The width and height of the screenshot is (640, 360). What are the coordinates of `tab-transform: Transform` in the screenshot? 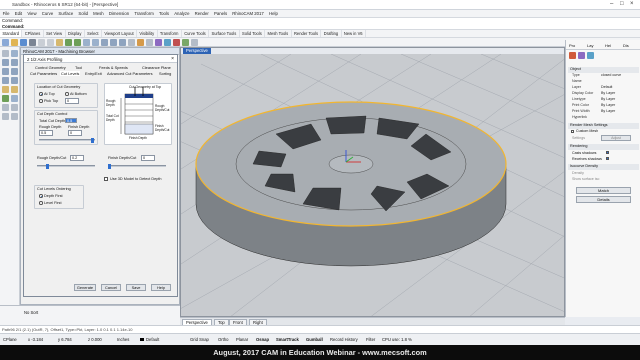 It's located at (170, 33).